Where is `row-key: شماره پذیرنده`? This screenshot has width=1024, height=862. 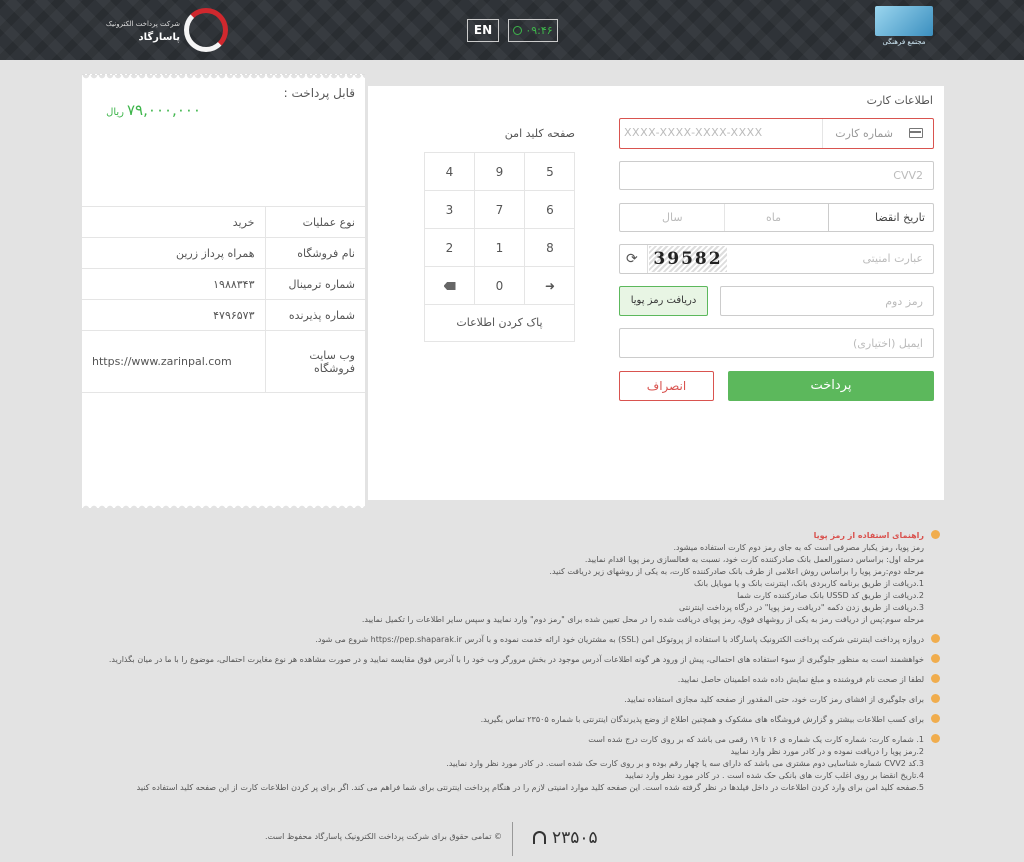 row-key: شماره پذیرنده is located at coordinates (314, 315).